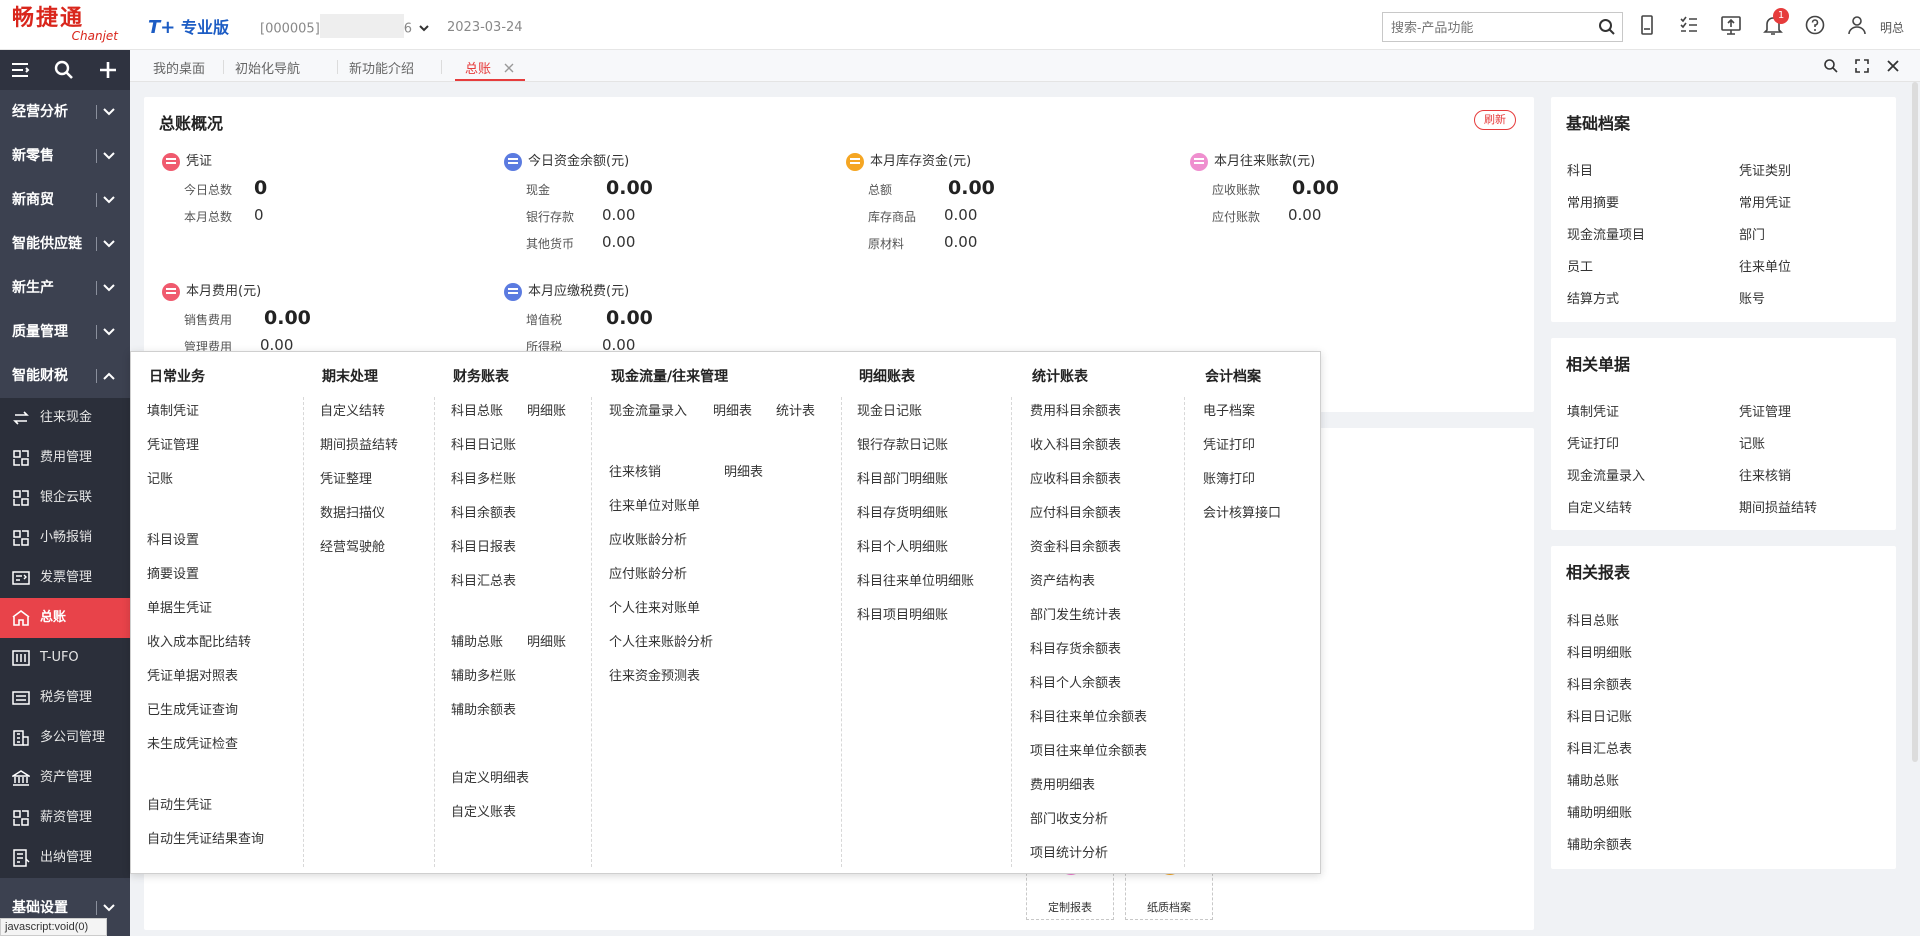 This screenshot has height=936, width=1920. Describe the element at coordinates (1731, 25) in the screenshot. I see `message-icon` at that location.